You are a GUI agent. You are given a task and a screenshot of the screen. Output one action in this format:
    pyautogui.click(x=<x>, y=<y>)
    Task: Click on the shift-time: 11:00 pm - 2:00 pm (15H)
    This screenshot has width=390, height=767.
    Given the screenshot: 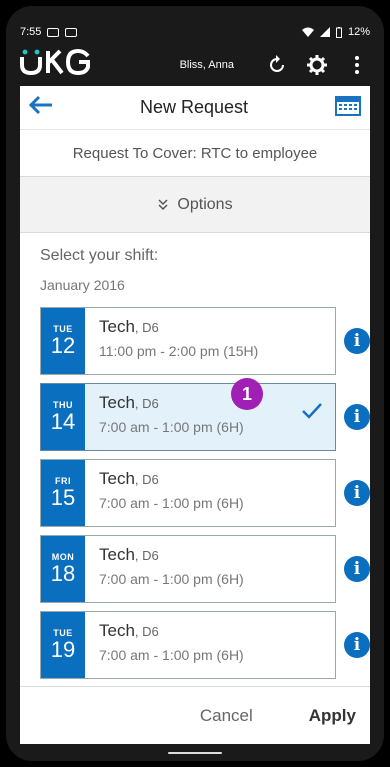 What is the action you would take?
    pyautogui.click(x=179, y=351)
    